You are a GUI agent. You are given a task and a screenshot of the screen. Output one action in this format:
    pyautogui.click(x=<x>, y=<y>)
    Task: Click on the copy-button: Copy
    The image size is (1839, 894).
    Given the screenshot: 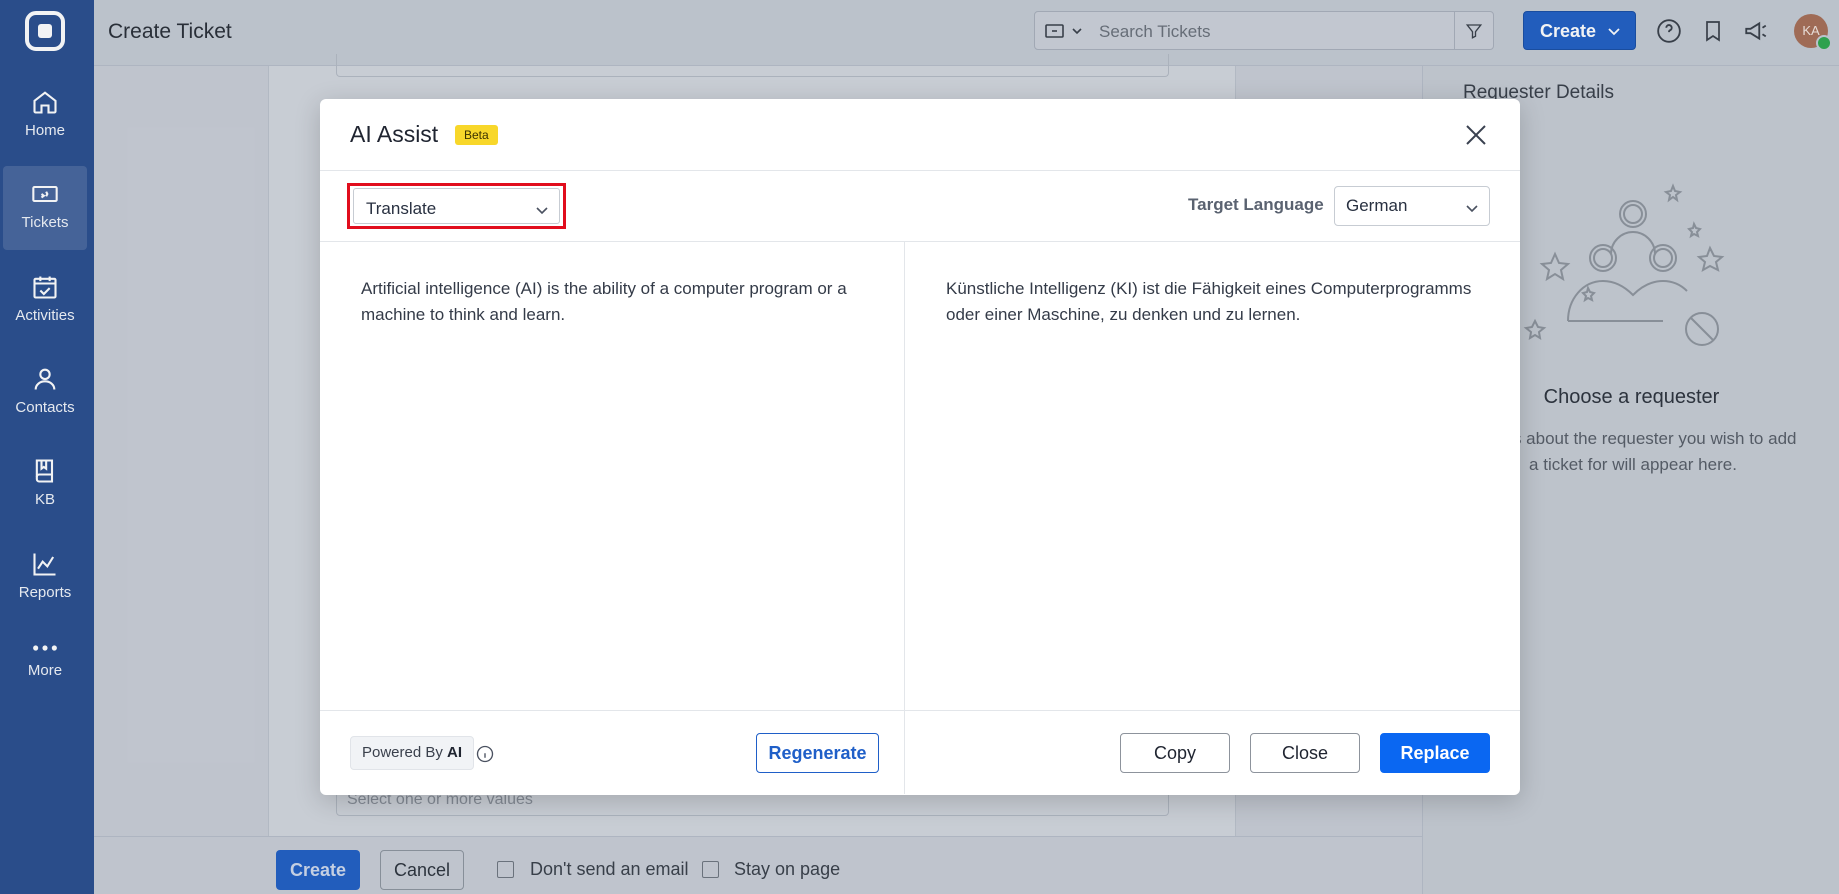 What is the action you would take?
    pyautogui.click(x=1175, y=753)
    